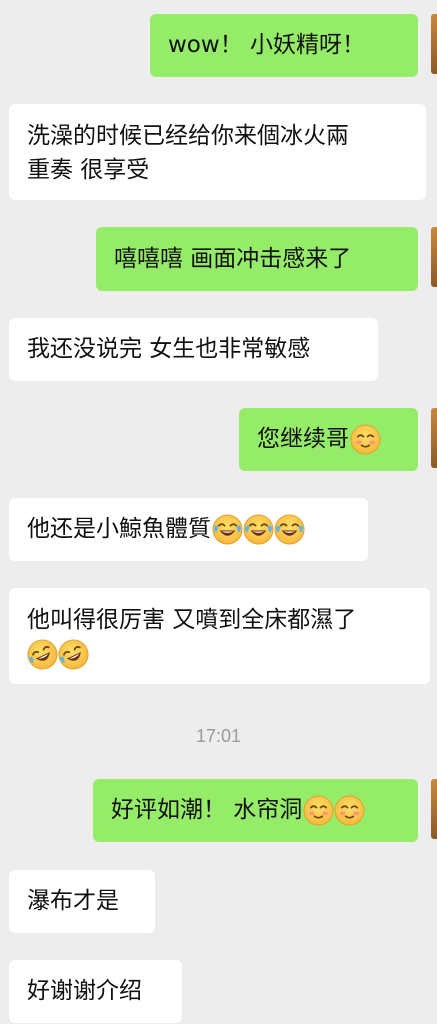 The image size is (437, 1024). Describe the element at coordinates (233, 259) in the screenshot. I see `message-text: 嘻嘻嘻 画面冲击感来了` at that location.